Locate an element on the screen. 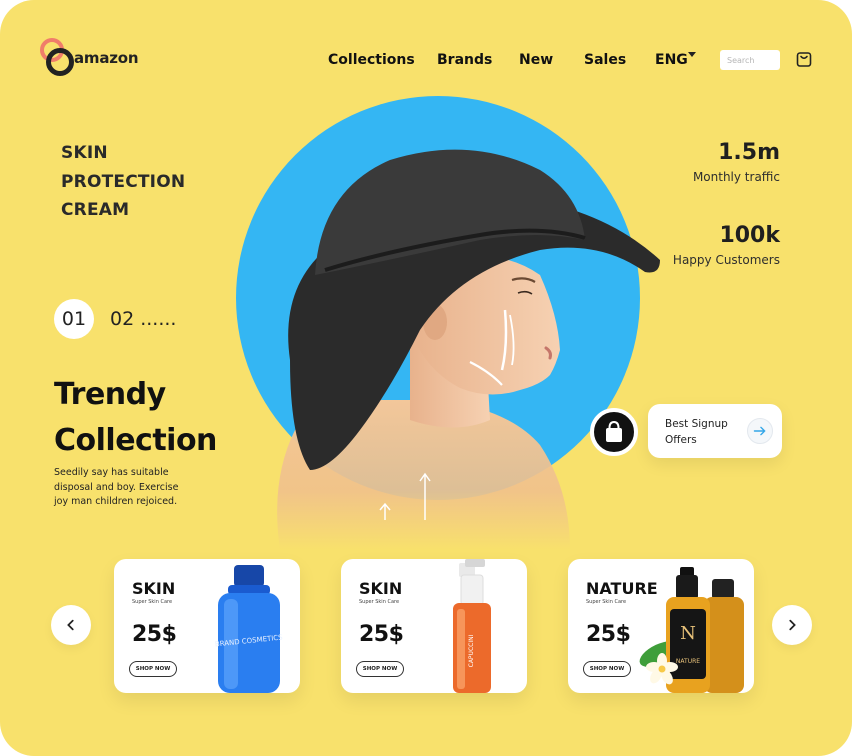 The width and height of the screenshot is (852, 756). svg-text: N is located at coordinates (688, 633).